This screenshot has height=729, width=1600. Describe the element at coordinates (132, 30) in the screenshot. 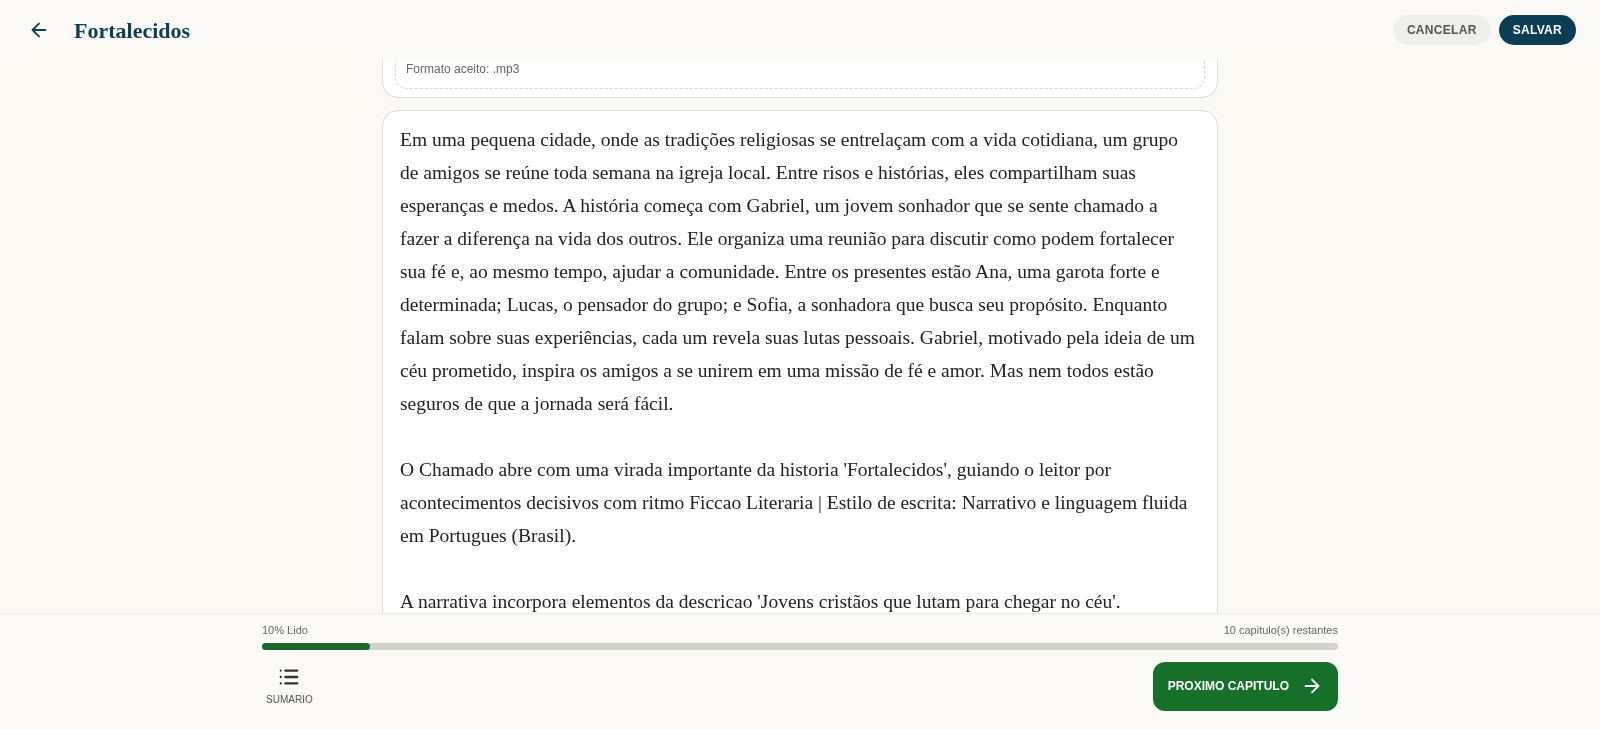

I see `book-title: Fortalecidos` at that location.